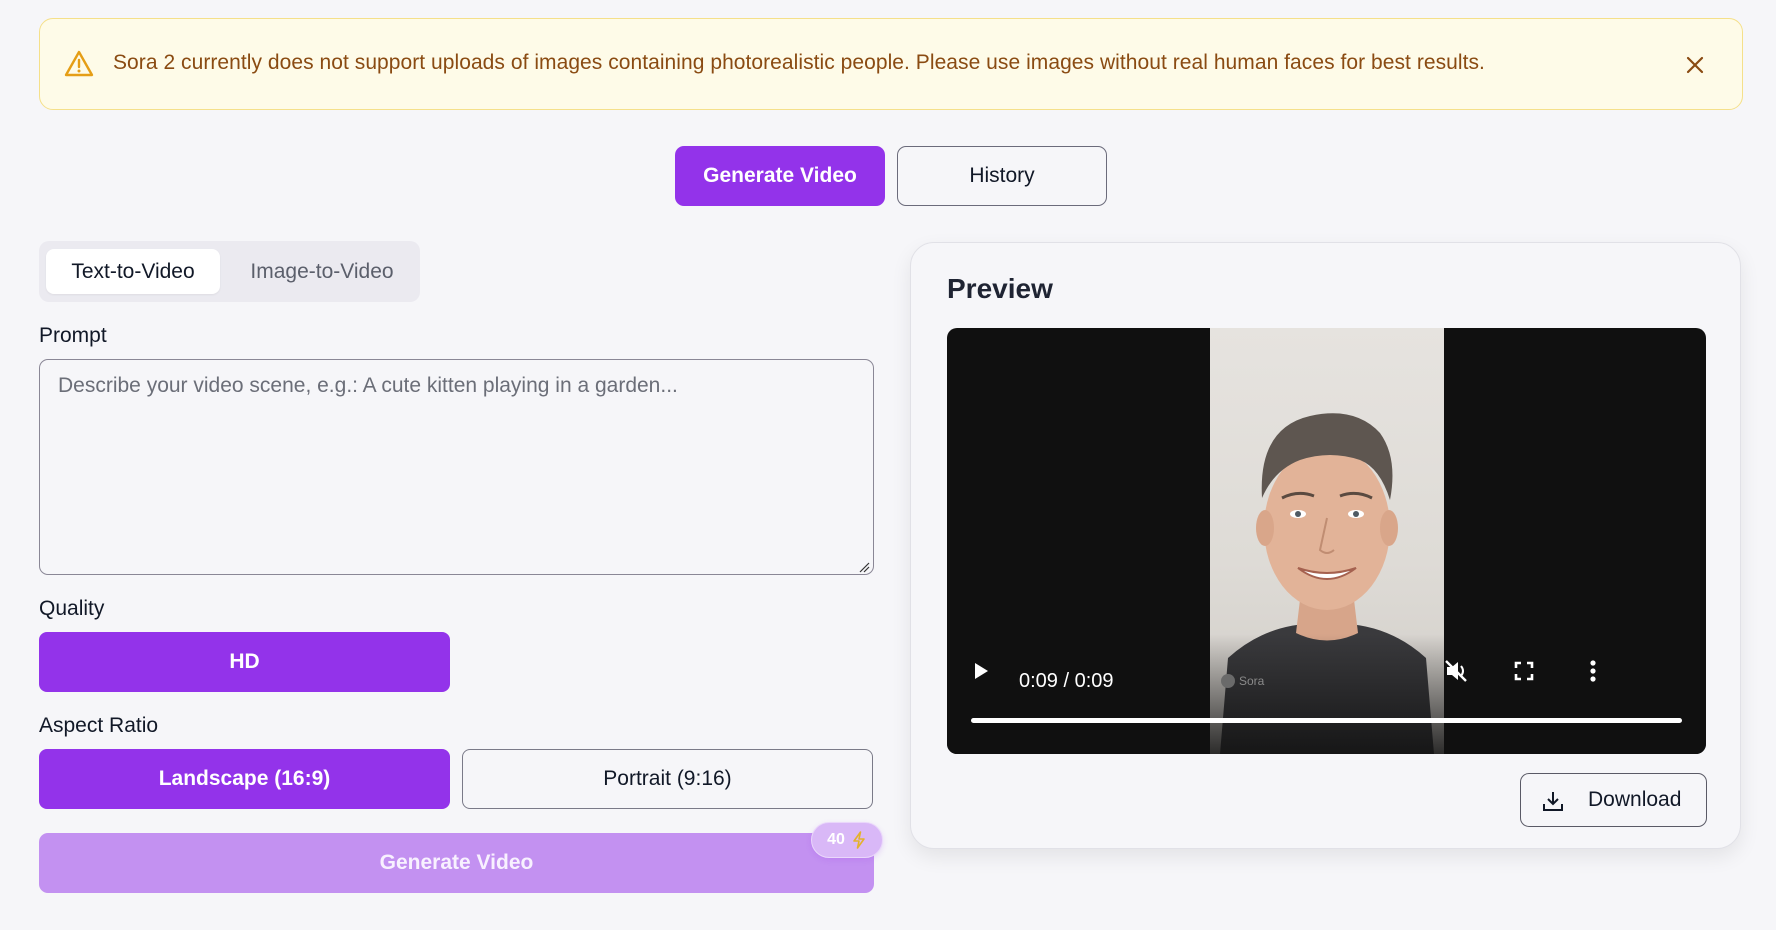 Image resolution: width=1776 pixels, height=930 pixels. I want to click on video-controls-shade, so click(1326, 694).